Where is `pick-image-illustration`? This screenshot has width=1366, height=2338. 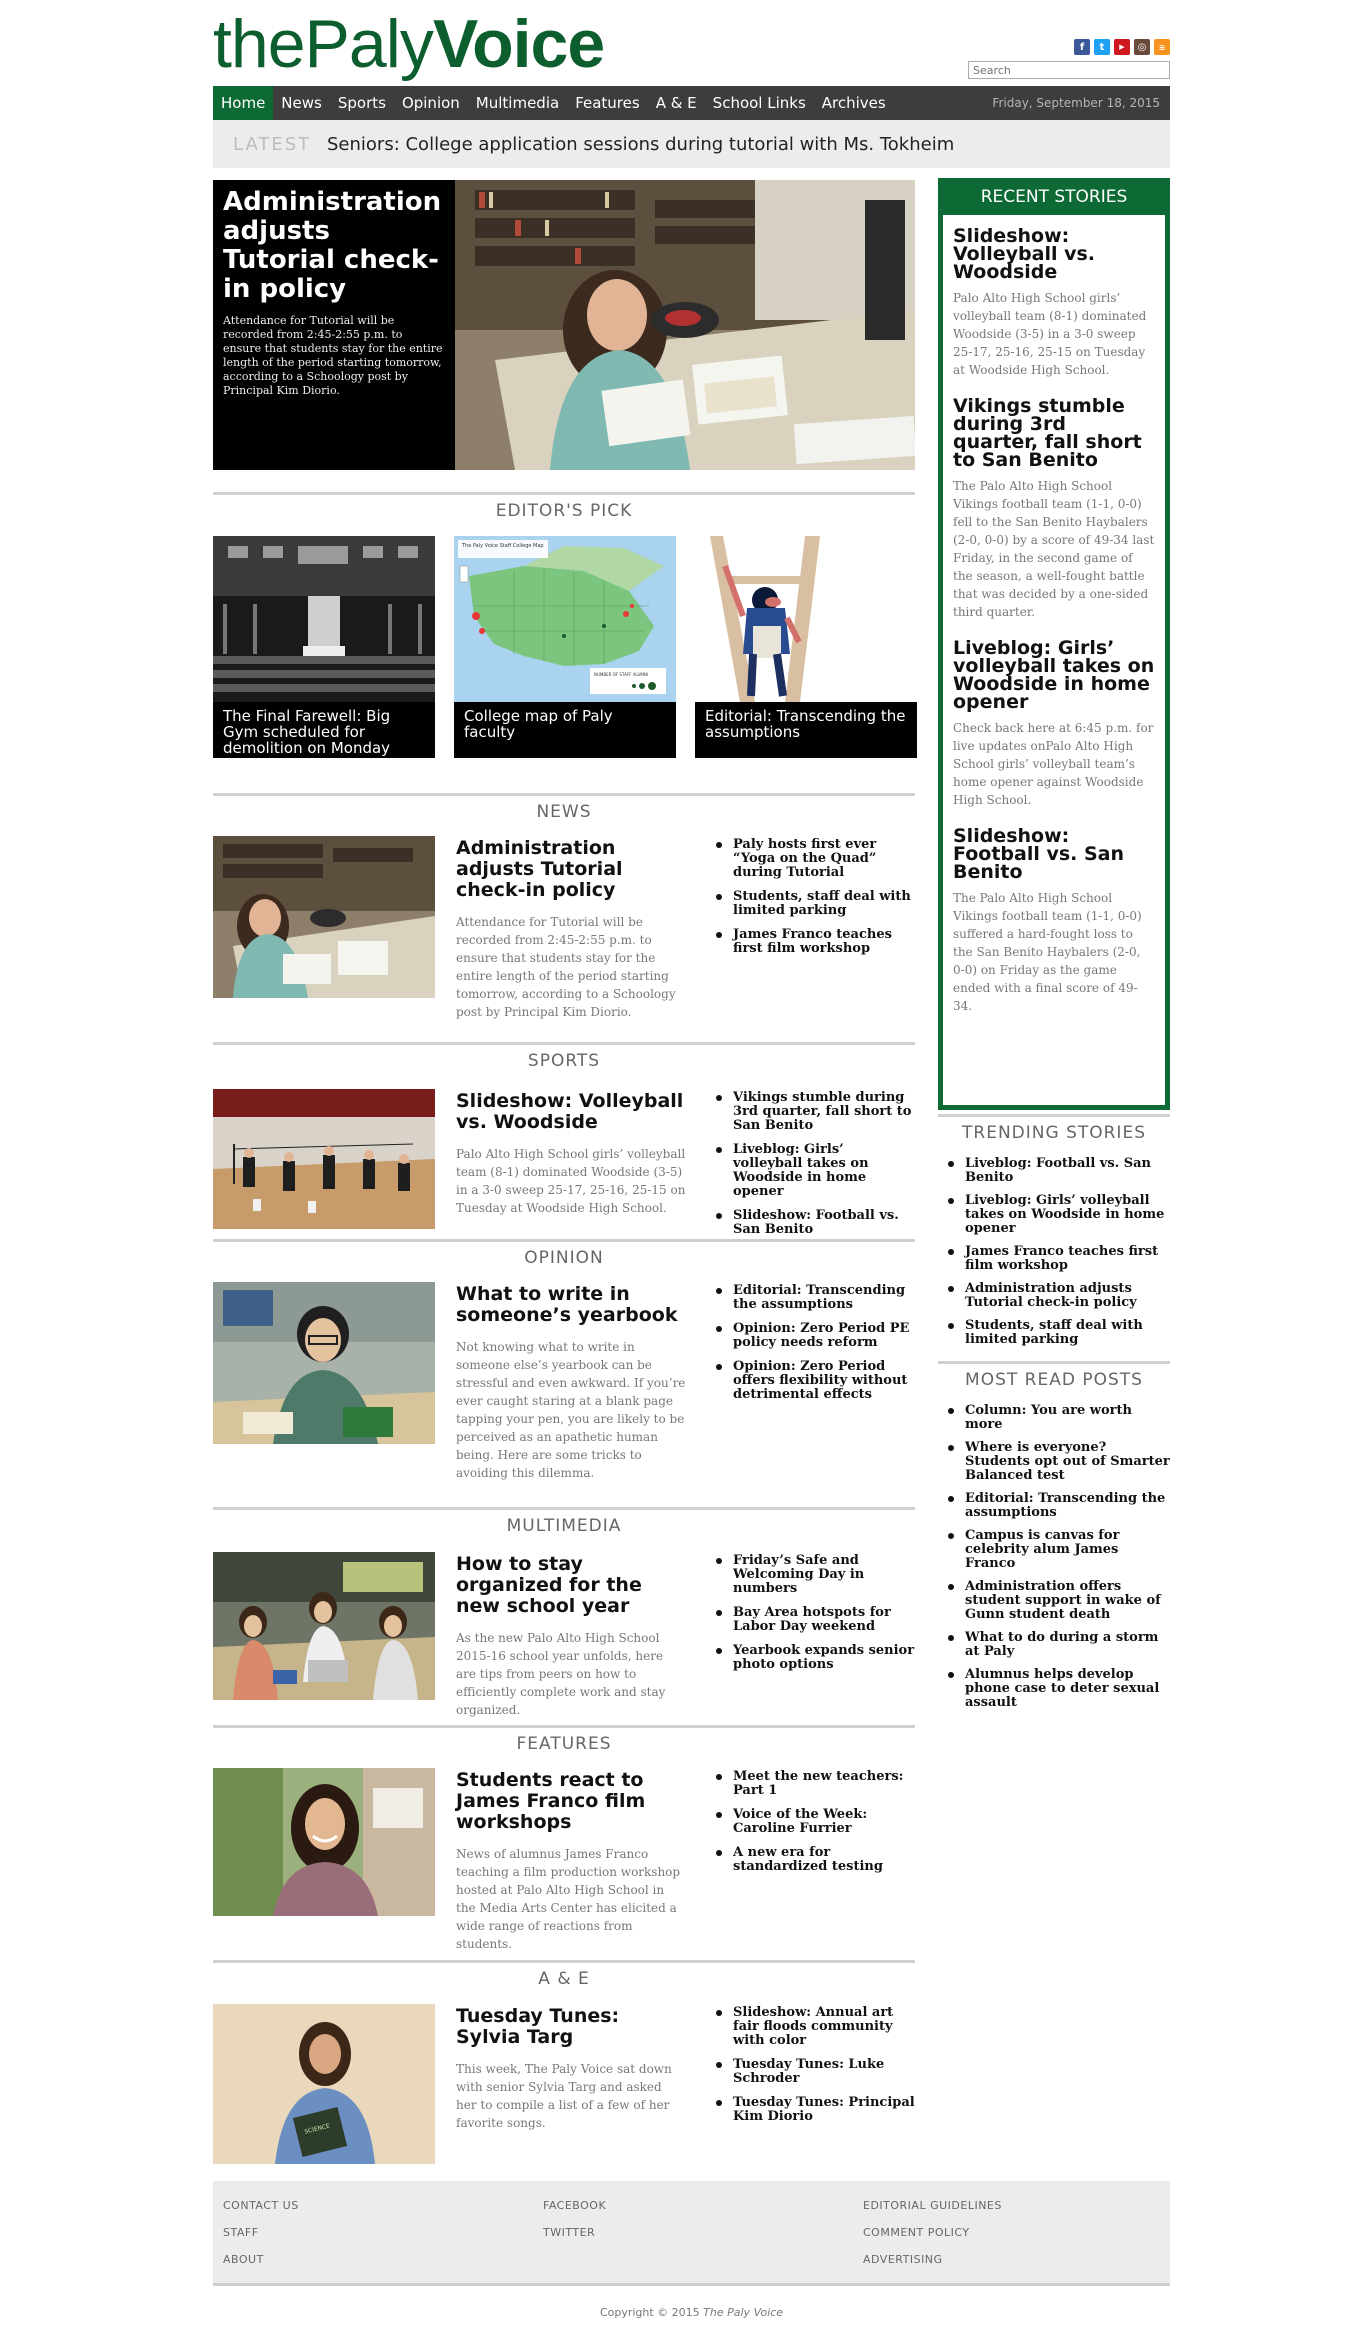 pick-image-illustration is located at coordinates (806, 619).